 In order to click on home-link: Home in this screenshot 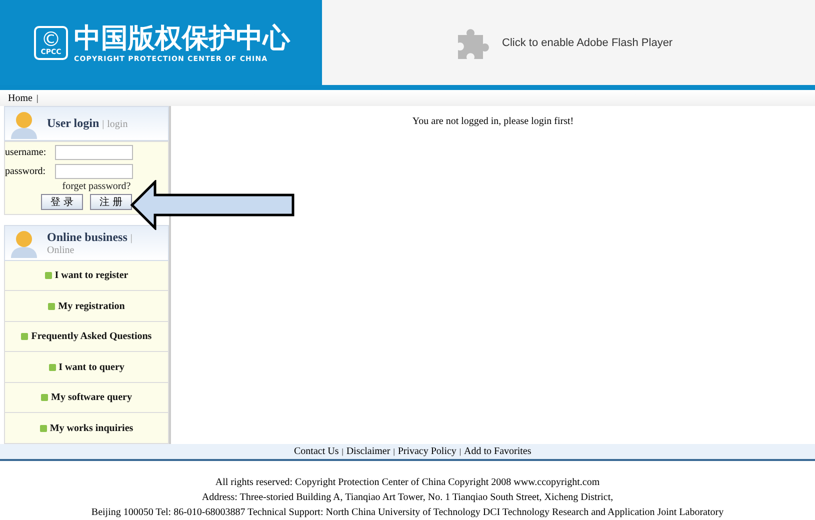, I will do `click(20, 98)`.